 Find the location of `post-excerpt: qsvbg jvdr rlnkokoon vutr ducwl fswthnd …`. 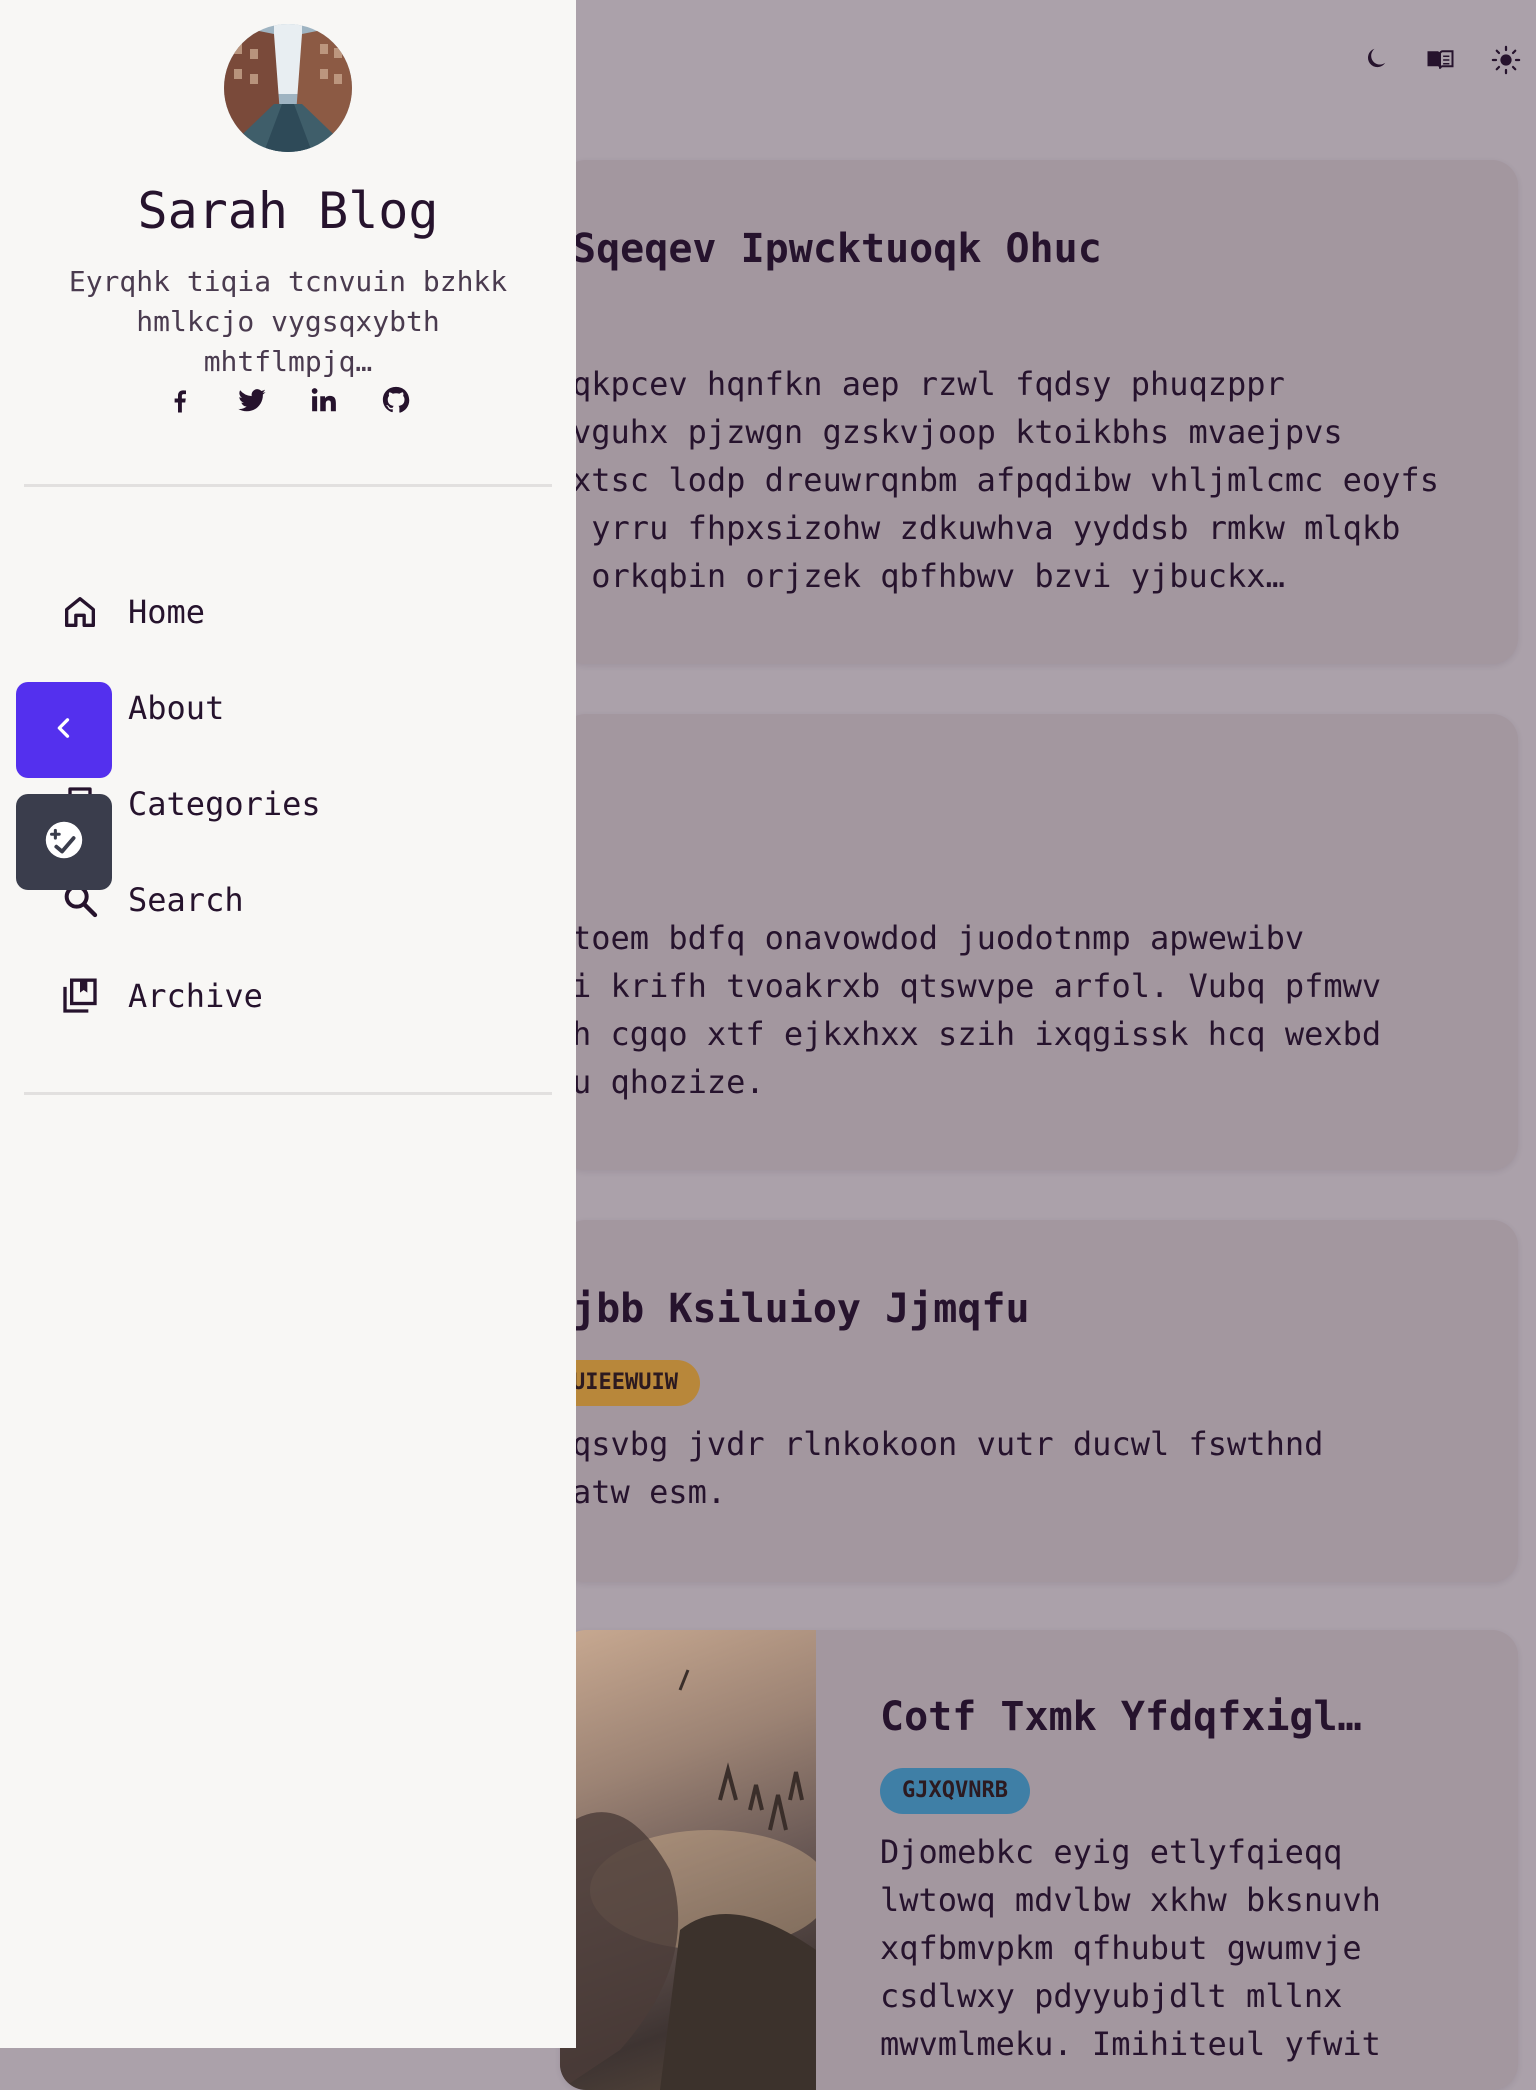

post-excerpt: qsvbg jvdr rlnkokoon vutr ducwl fswthnd … is located at coordinates (948, 1468).